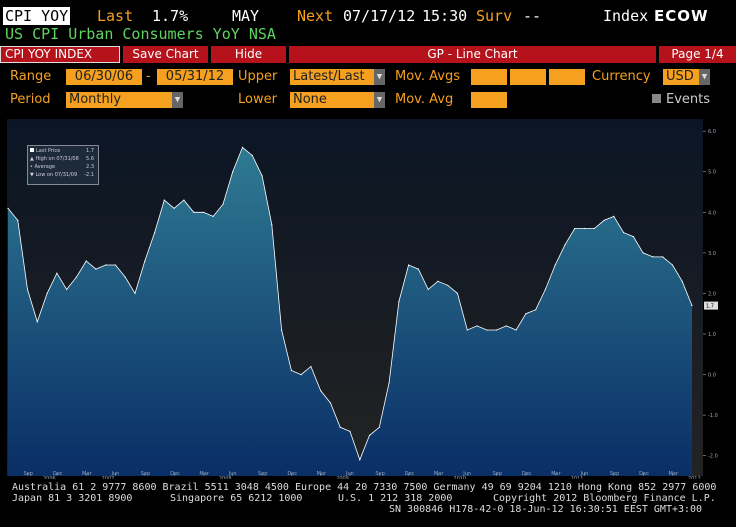 This screenshot has width=736, height=527. What do you see at coordinates (368, 34) in the screenshot?
I see `security-description-row: US CPI Urban Consumers YoY NSA` at bounding box center [368, 34].